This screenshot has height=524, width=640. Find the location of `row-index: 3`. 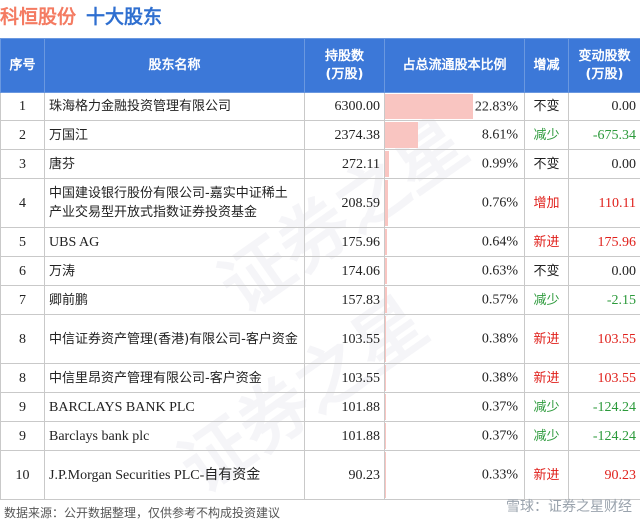

row-index: 3 is located at coordinates (22, 164).